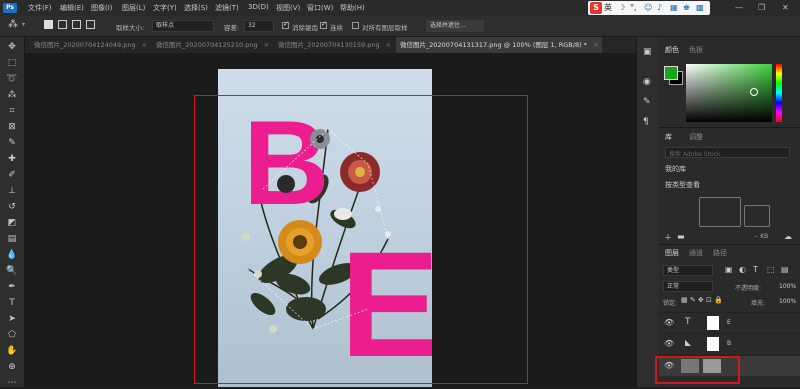 This screenshot has width=800, height=389. I want to click on library-select: 我的库, so click(675, 169).